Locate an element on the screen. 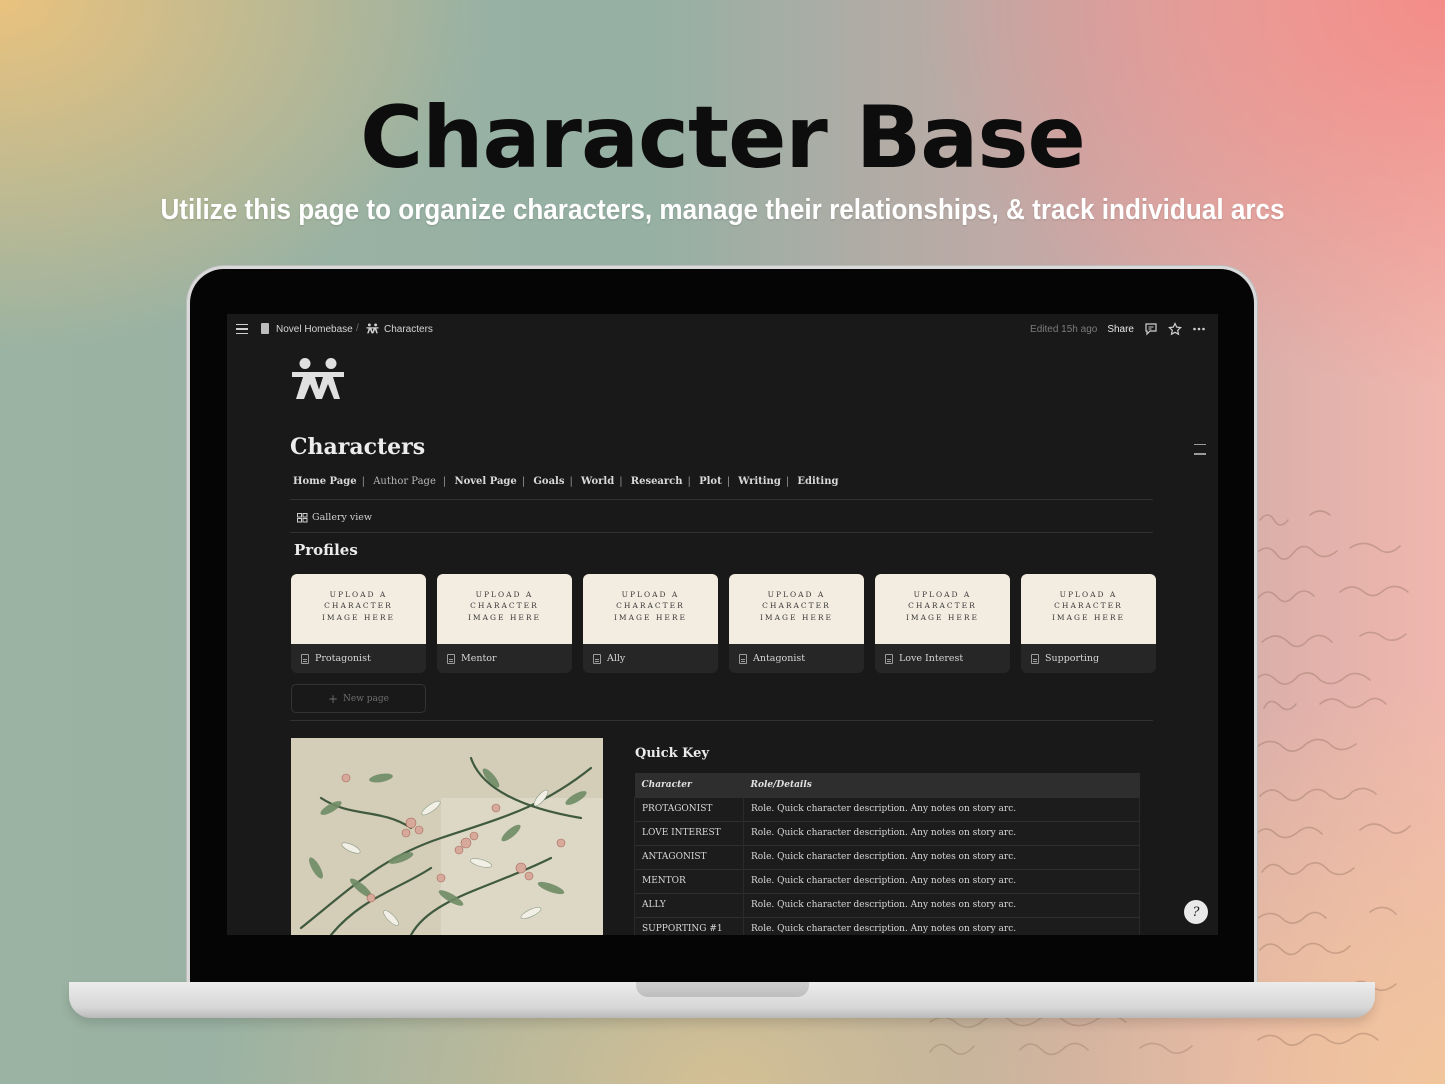 This screenshot has height=1084, width=1445. column-header-character: Character is located at coordinates (689, 785).